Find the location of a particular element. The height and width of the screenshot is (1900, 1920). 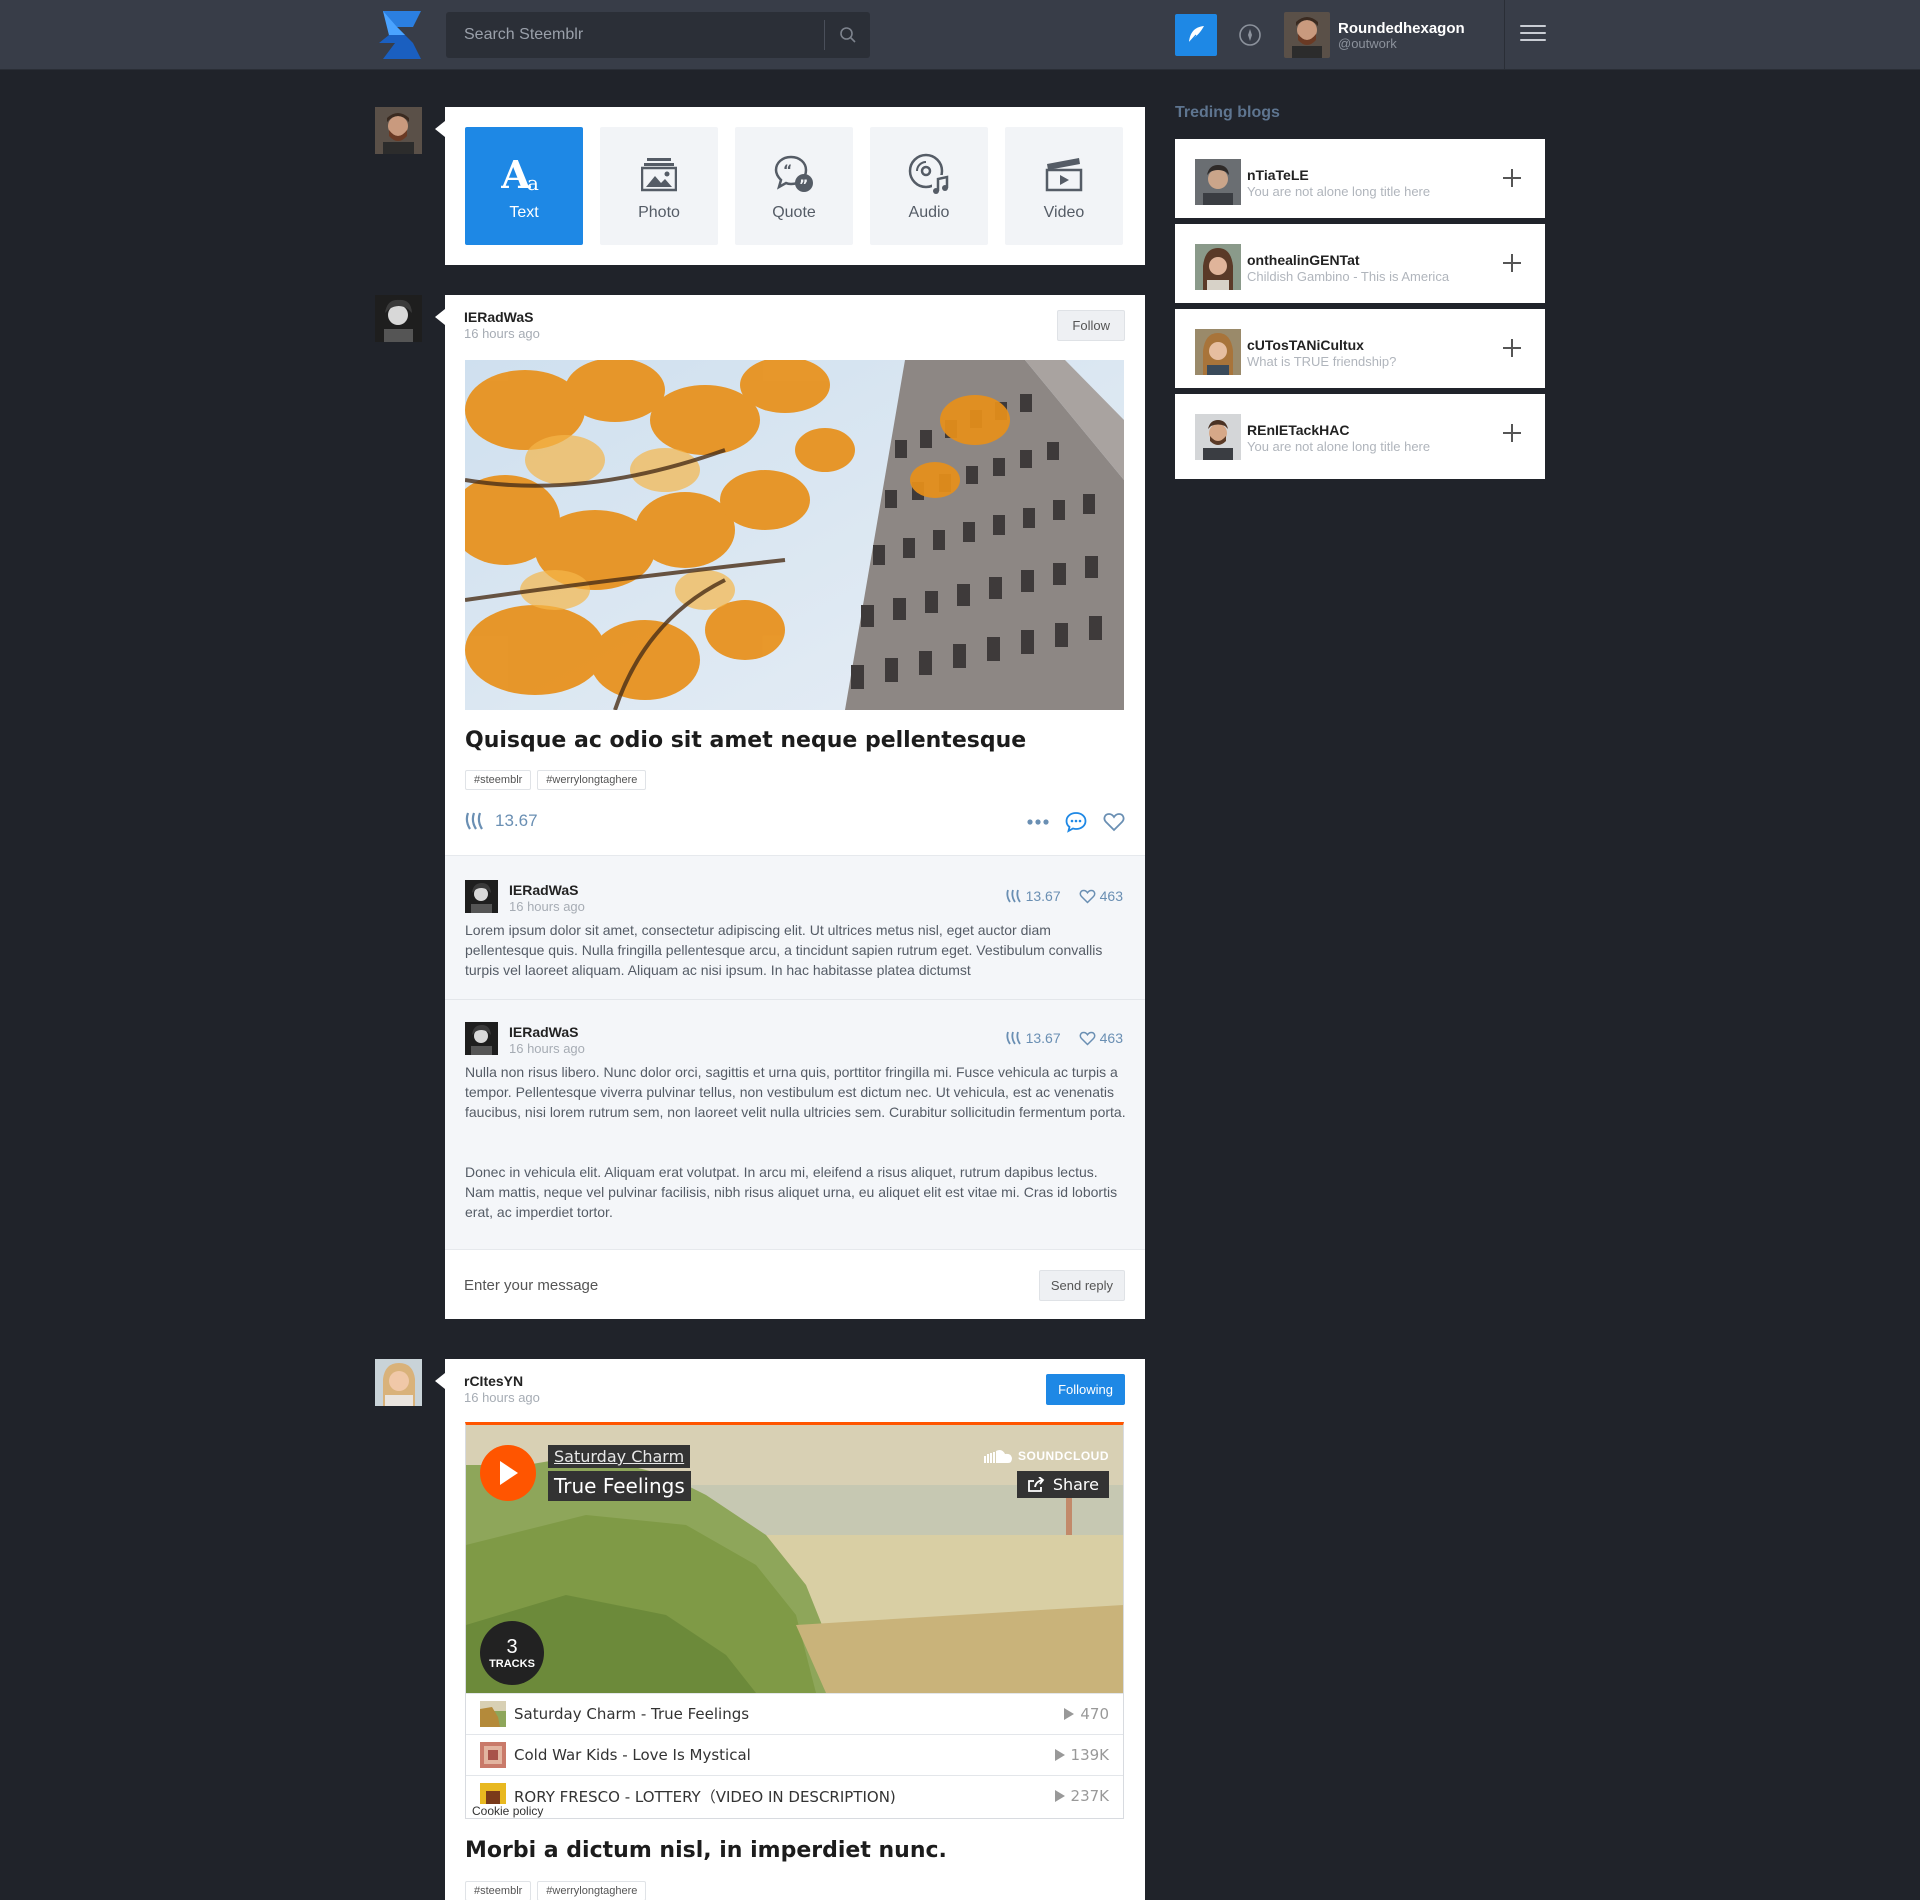

trending-blog-item: cUTosTANiCultux What is TRUE friendship? is located at coordinates (1360, 350).